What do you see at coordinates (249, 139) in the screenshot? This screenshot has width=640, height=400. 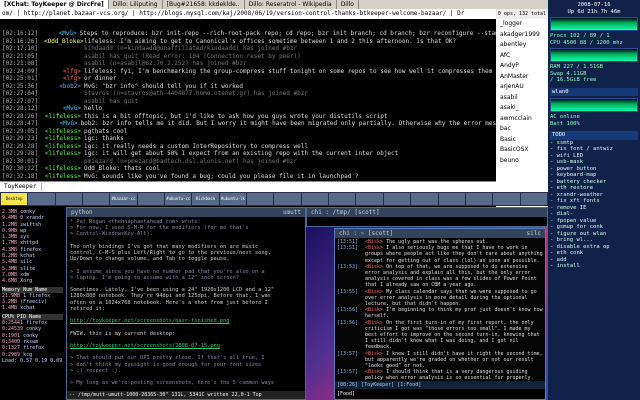 I see `chat-line: [02:29:23] <lifeless> igc: thanks` at bounding box center [249, 139].